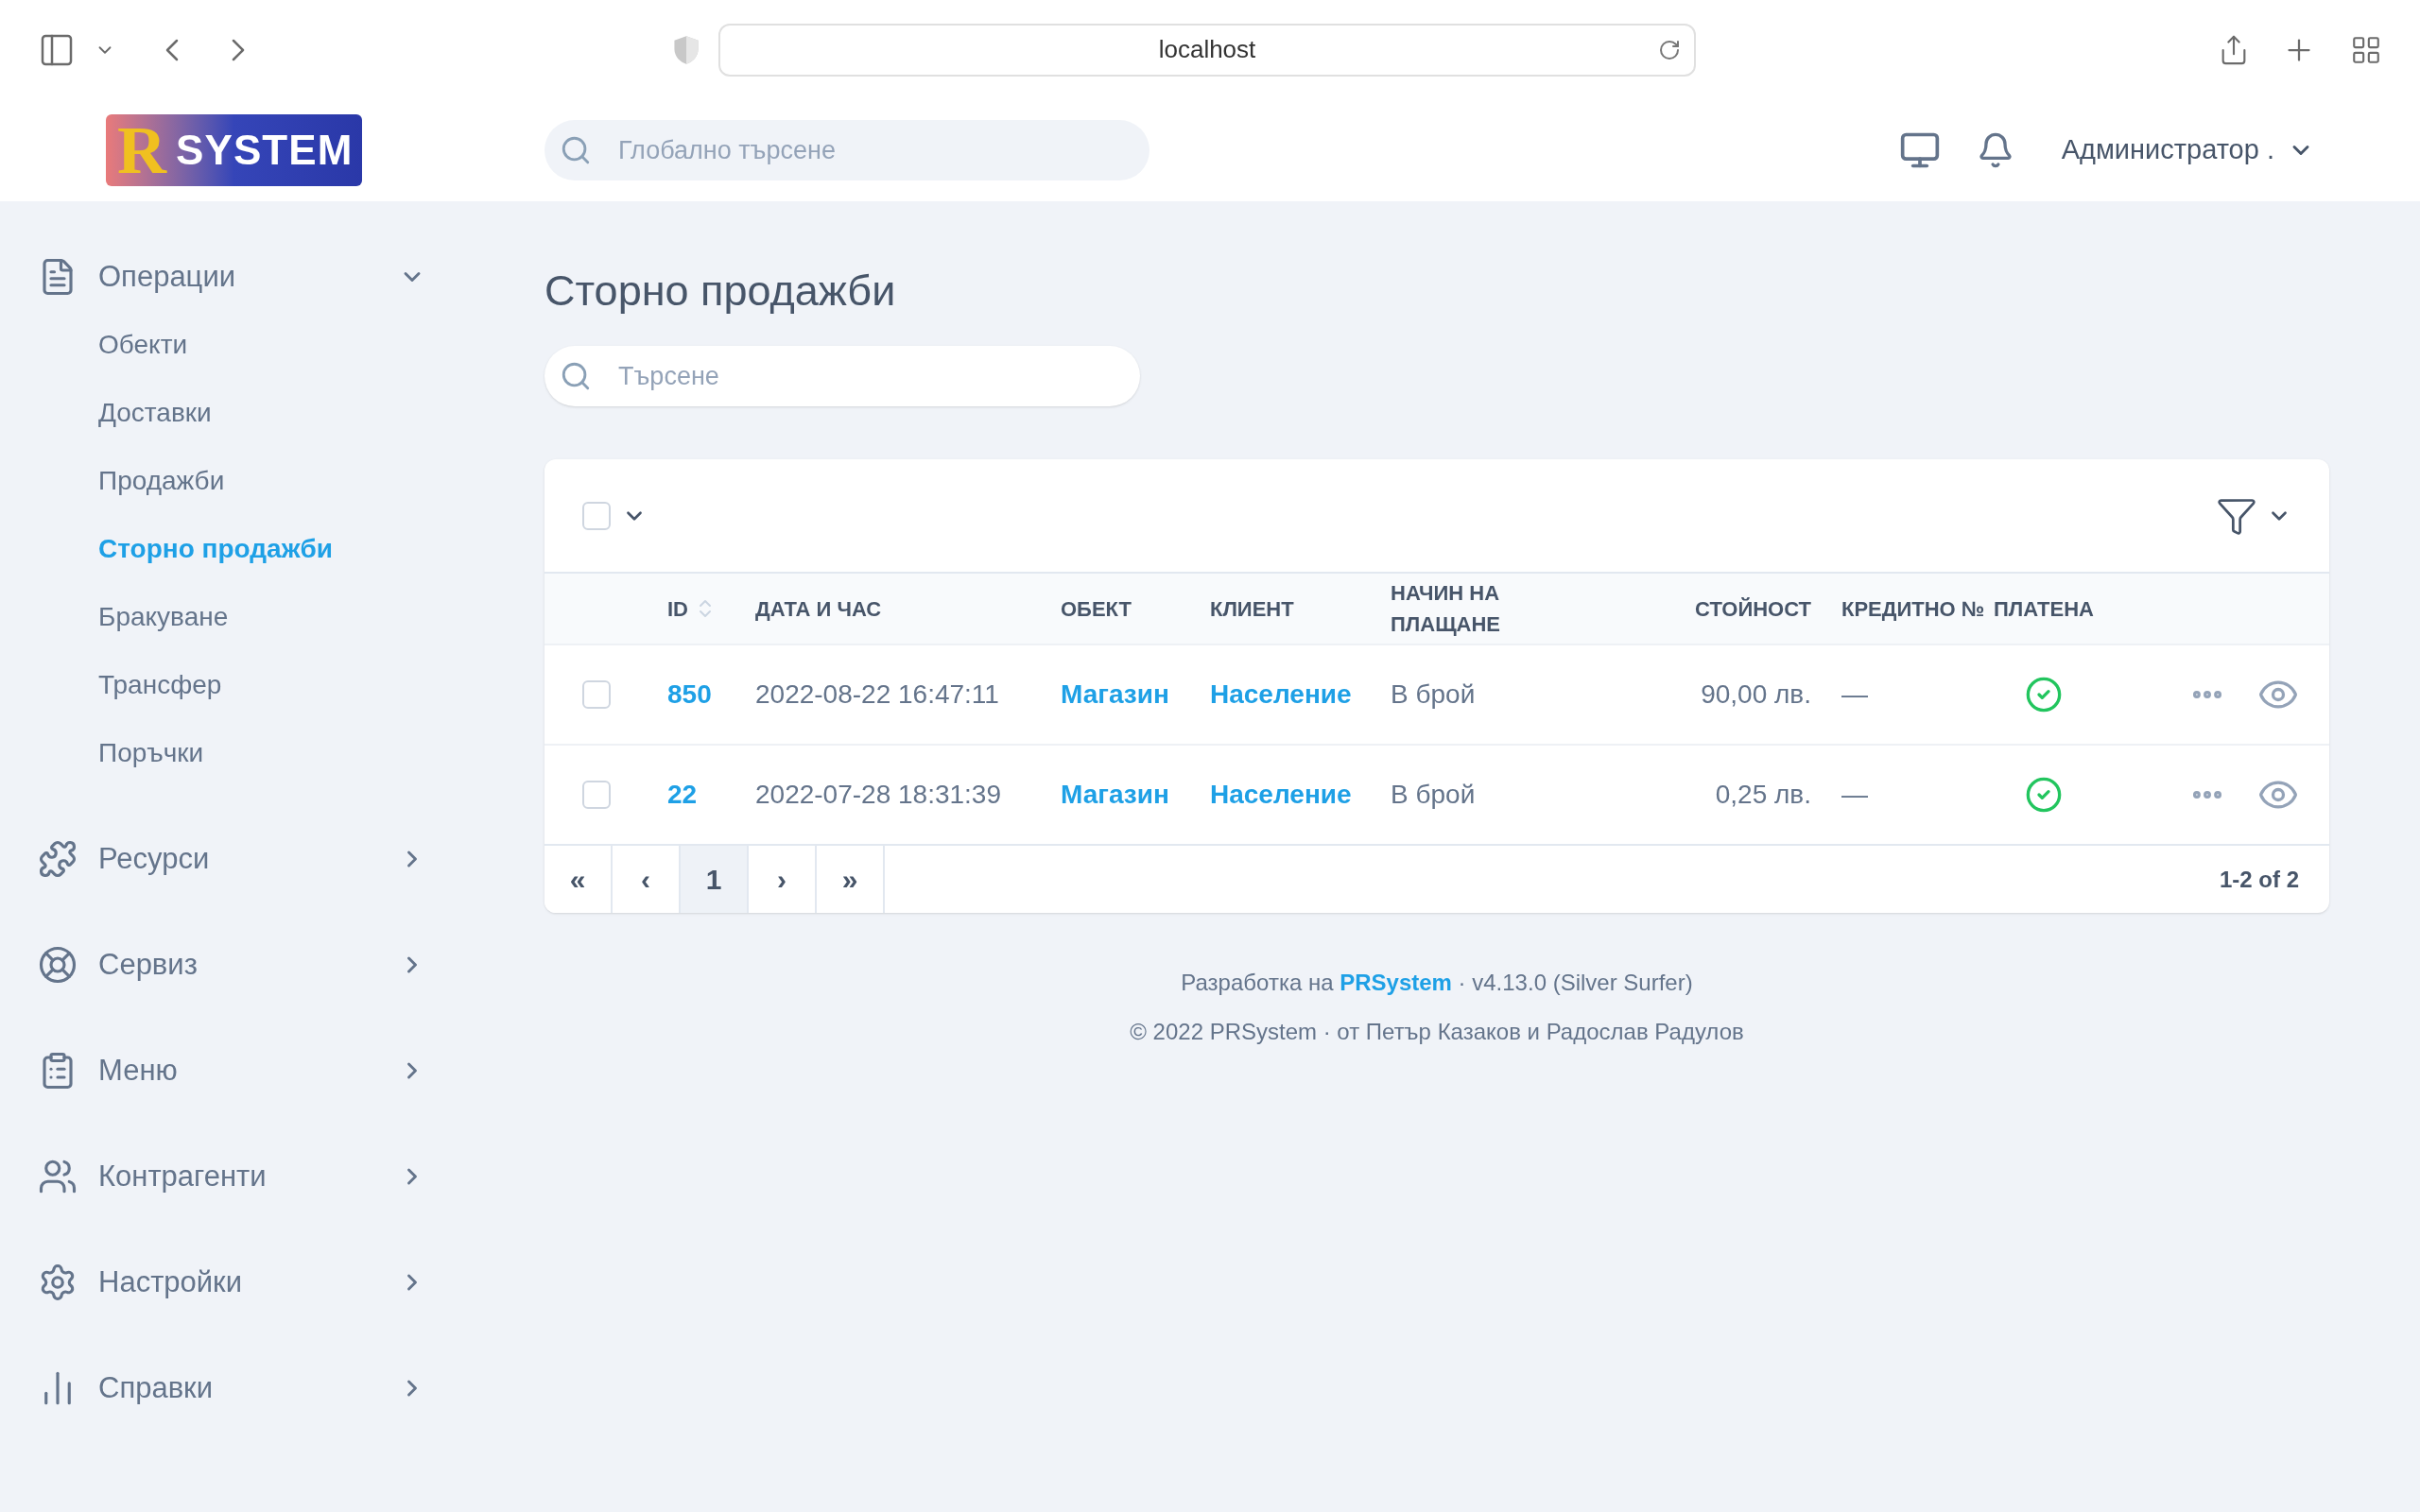  What do you see at coordinates (2187, 150) in the screenshot?
I see `user-menu: Администратор .` at bounding box center [2187, 150].